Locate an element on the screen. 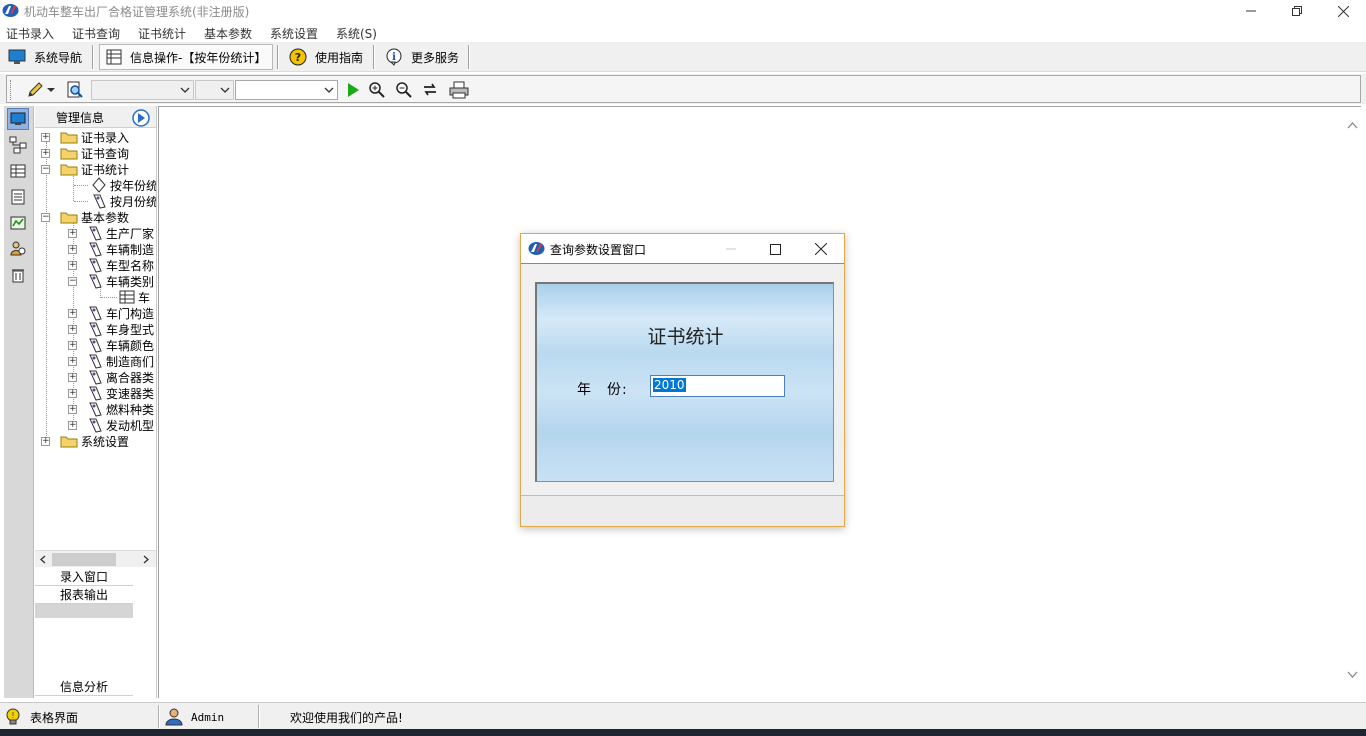  tab-report-output: 报表输出 is located at coordinates (84, 595).